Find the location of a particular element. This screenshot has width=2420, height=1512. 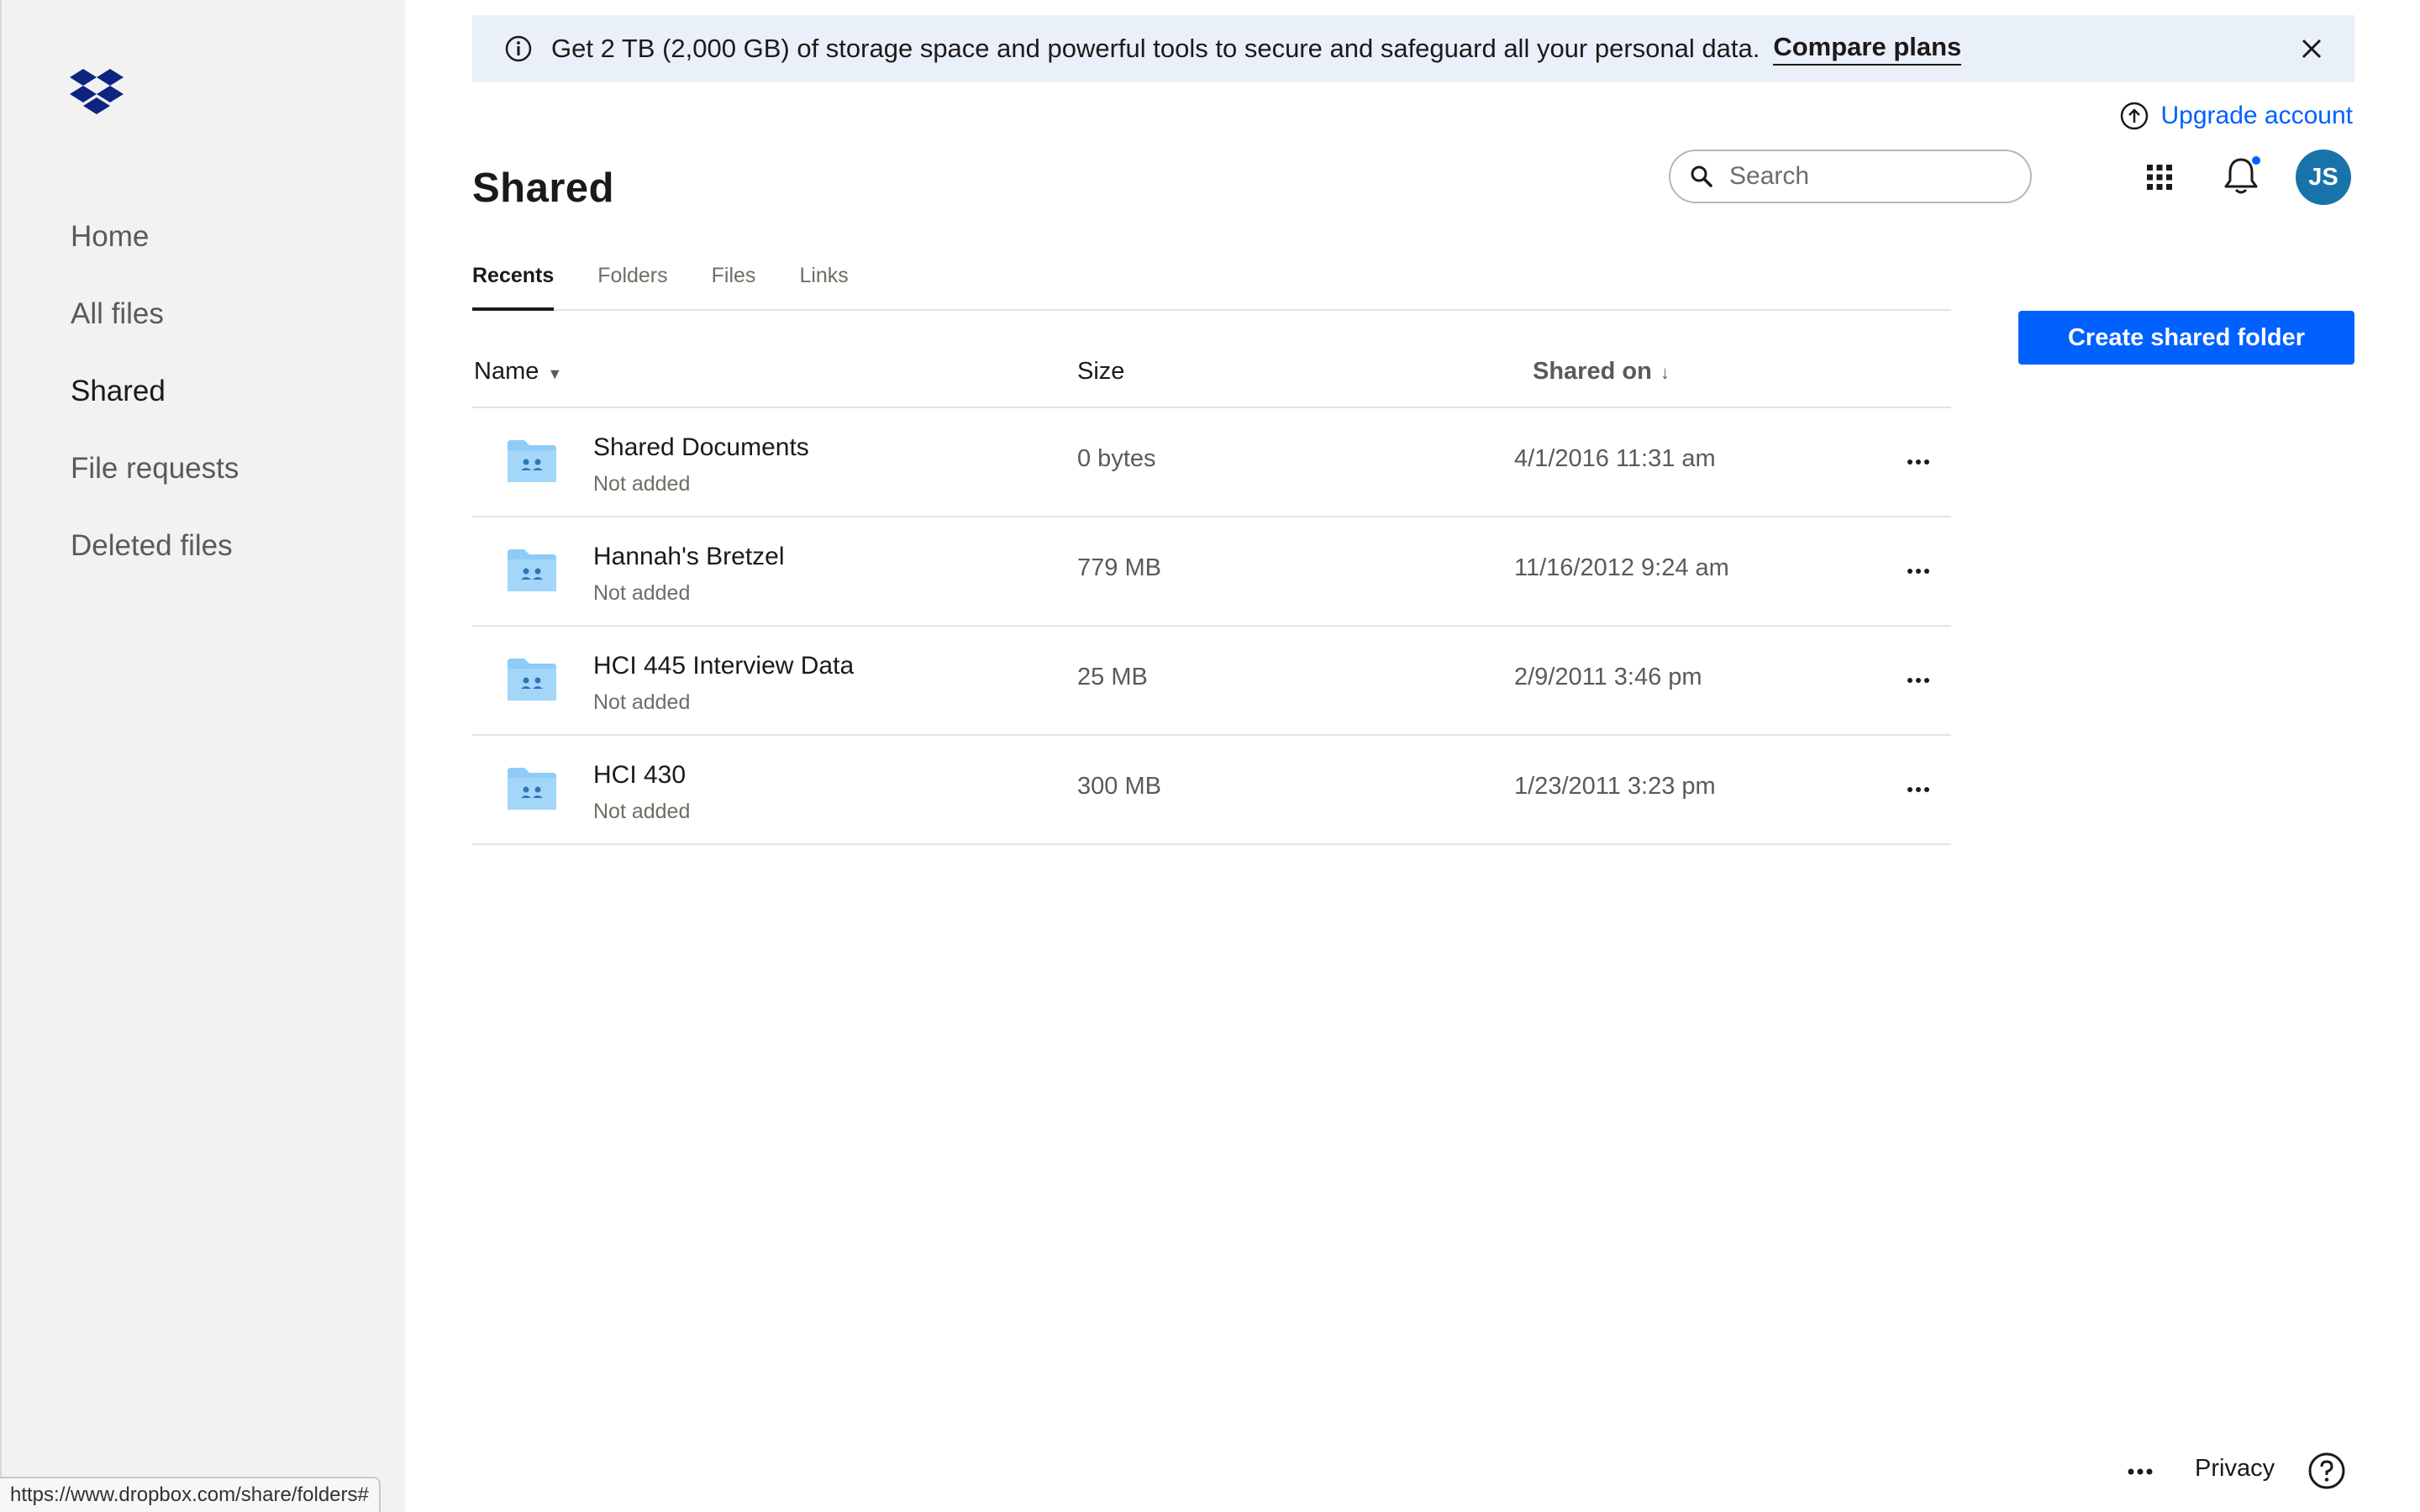

column-header-shared-on-label: Shared on is located at coordinates (1592, 371).